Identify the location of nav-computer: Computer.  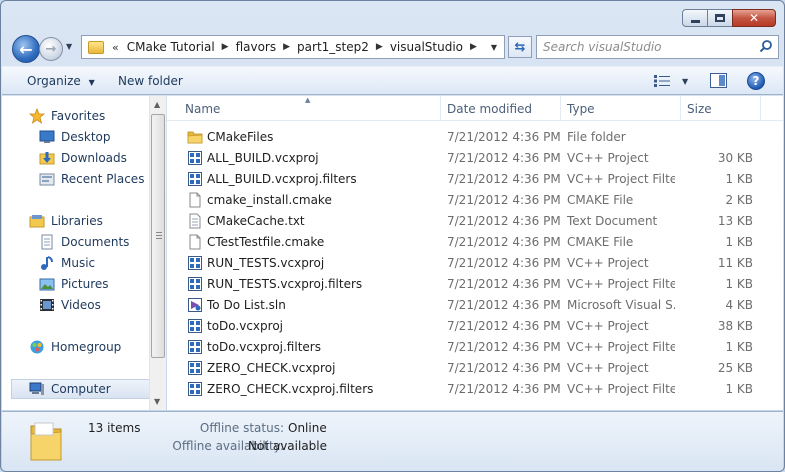
(84, 389).